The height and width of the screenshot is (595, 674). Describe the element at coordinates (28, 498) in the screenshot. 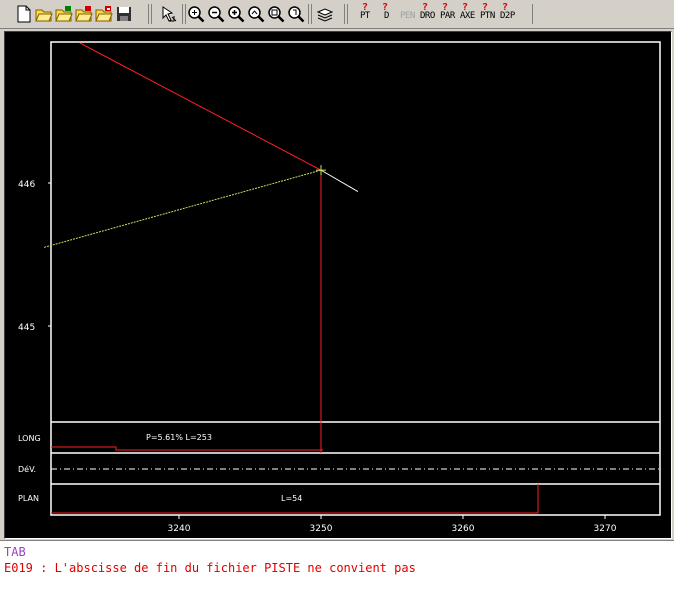

I see `band-label-plan: PLAN` at that location.